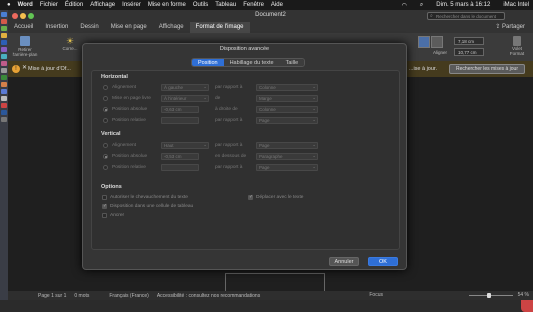 The height and width of the screenshot is (312, 533). What do you see at coordinates (469, 41) in the screenshot?
I see `height-field: 7,18 cm` at bounding box center [469, 41].